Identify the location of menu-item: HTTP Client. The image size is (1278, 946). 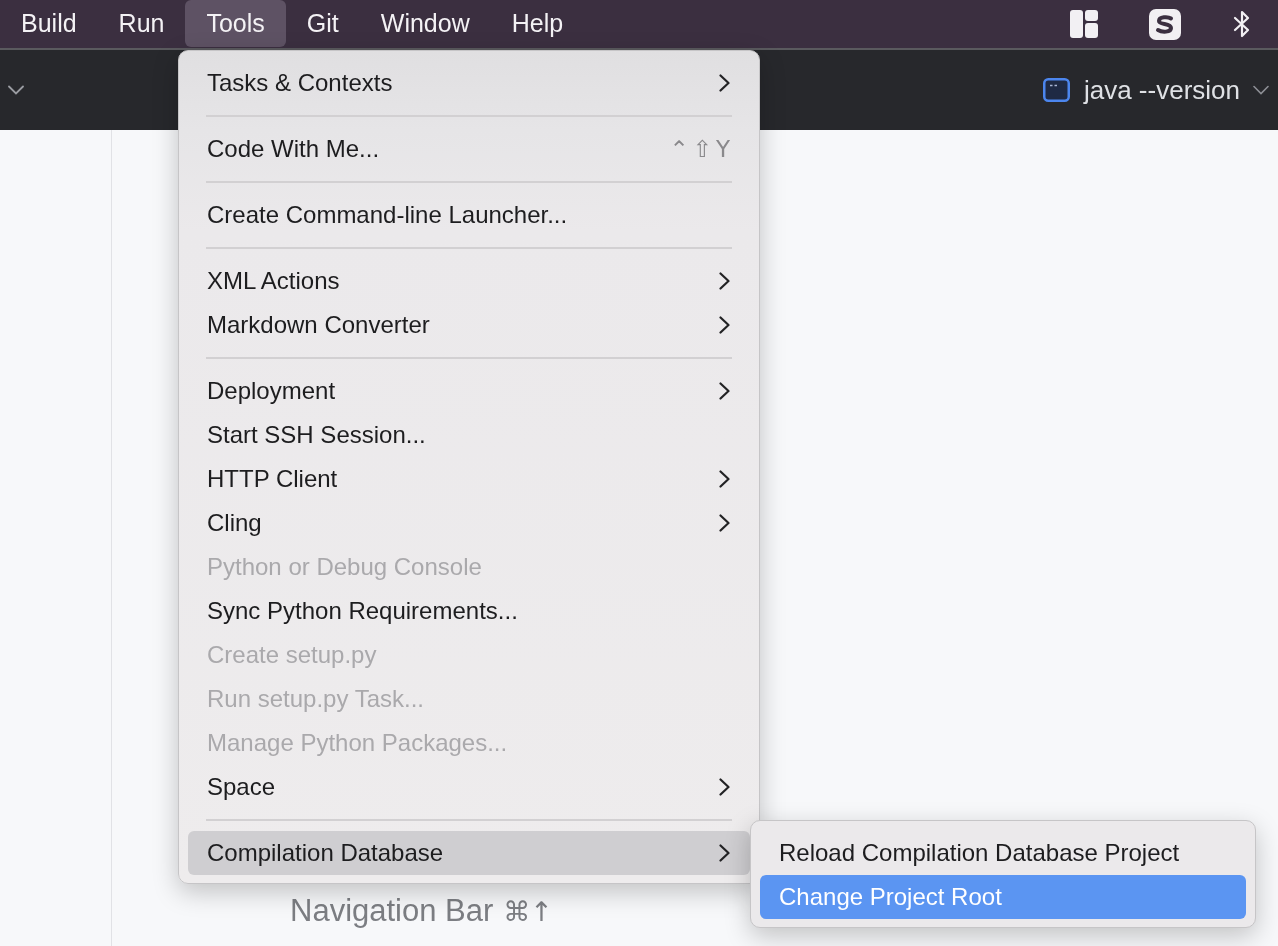
(469, 479).